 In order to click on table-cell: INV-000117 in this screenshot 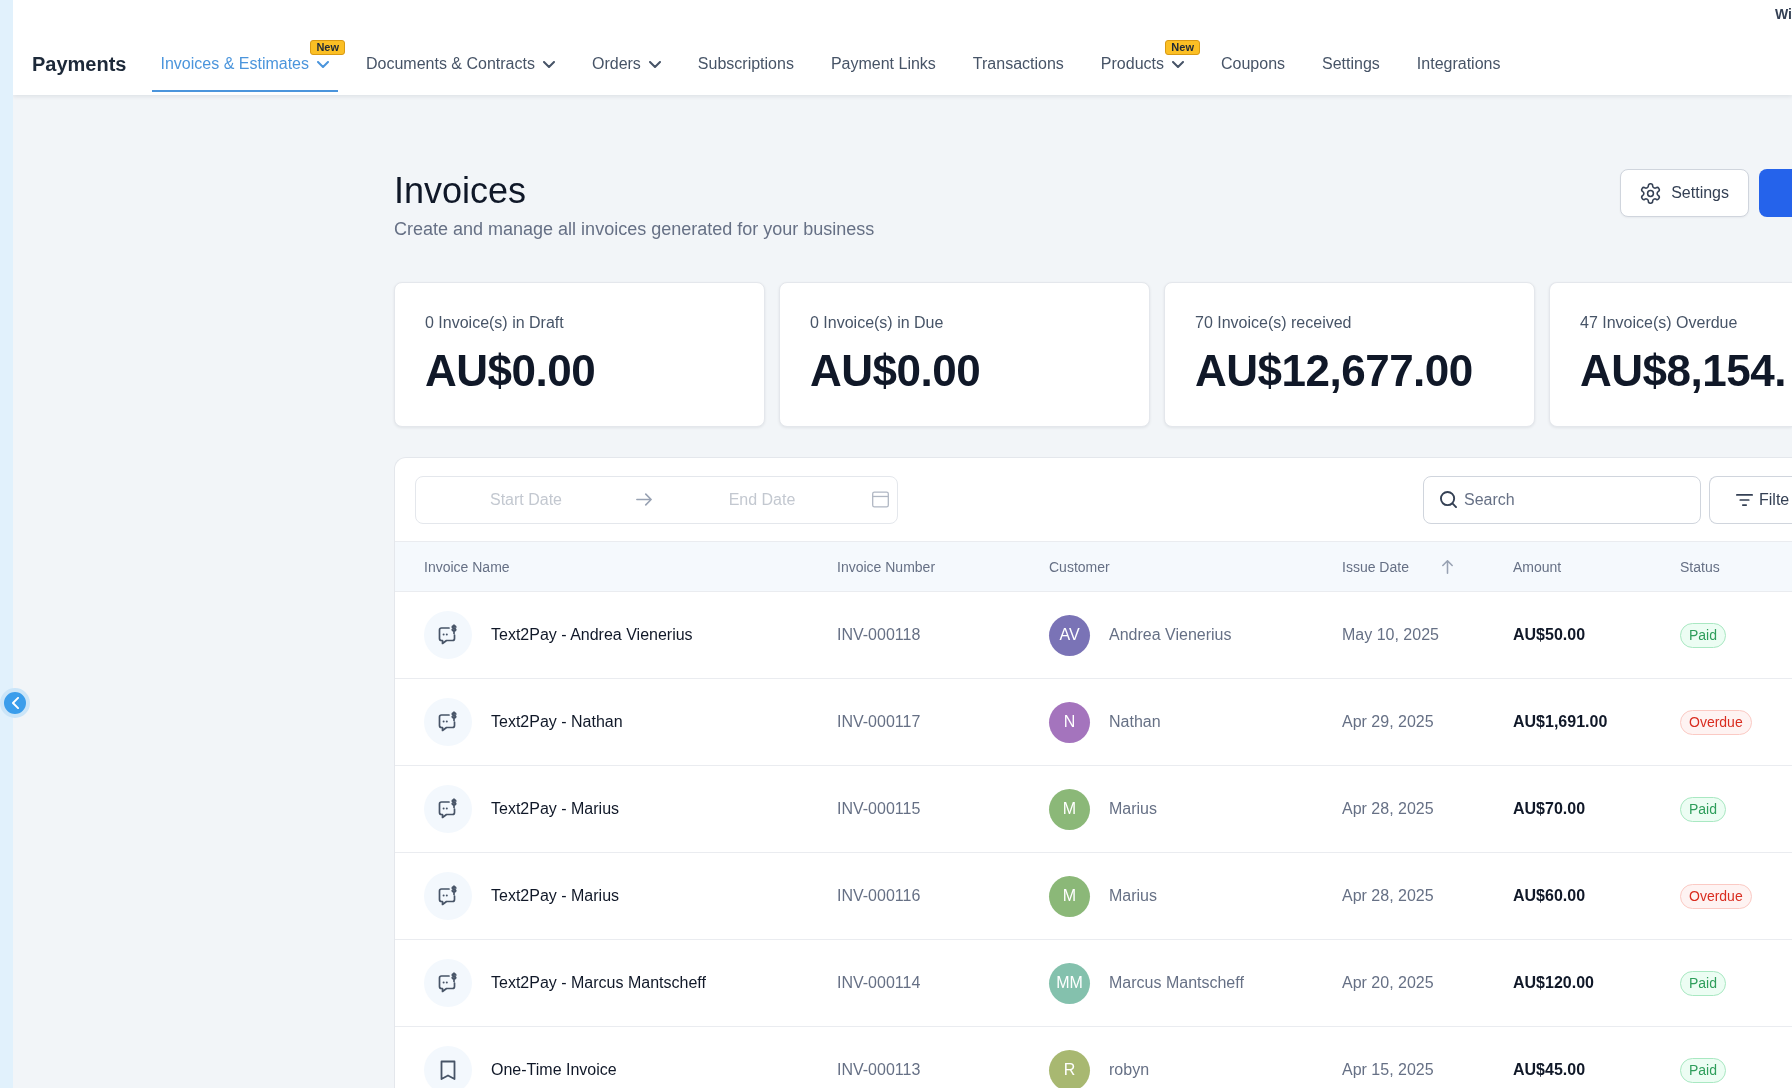, I will do `click(879, 721)`.